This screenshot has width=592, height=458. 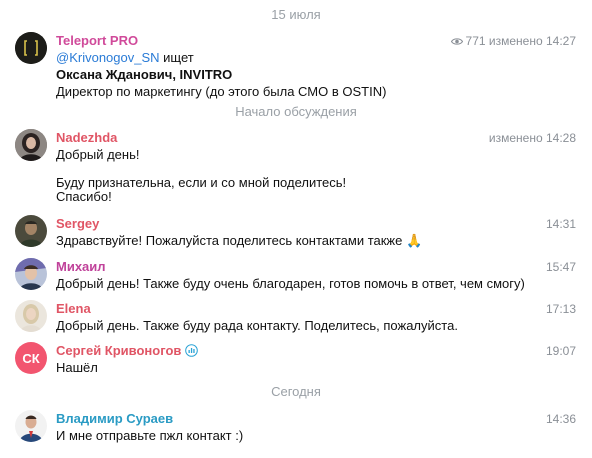 I want to click on message-line: Нашёл, so click(x=77, y=367).